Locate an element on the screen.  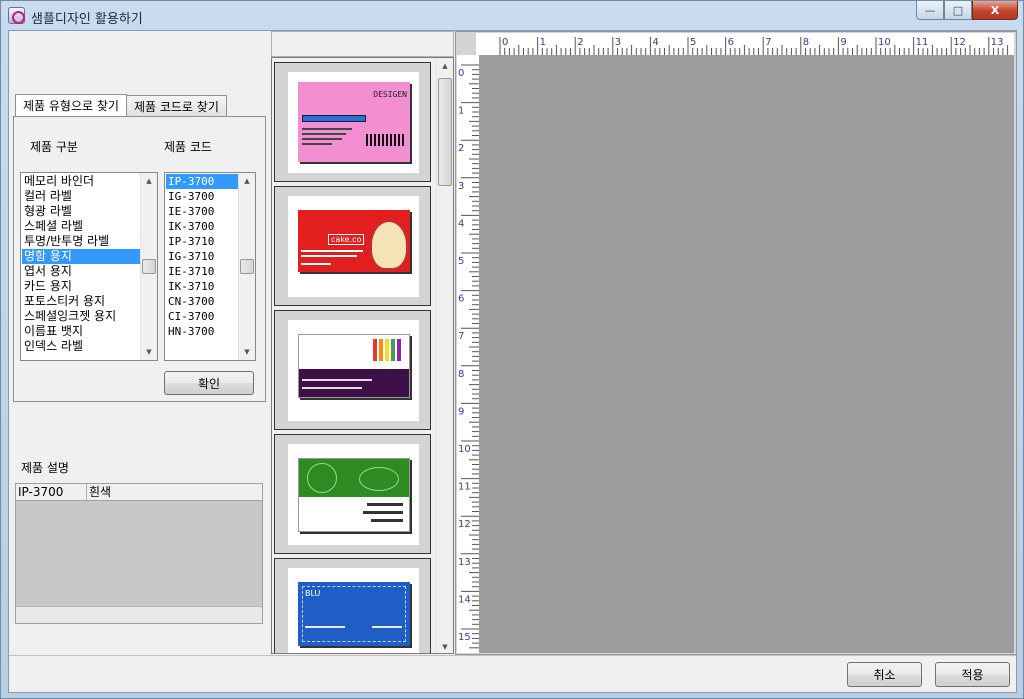
category-list-item: 카드 용지 is located at coordinates (81, 286).